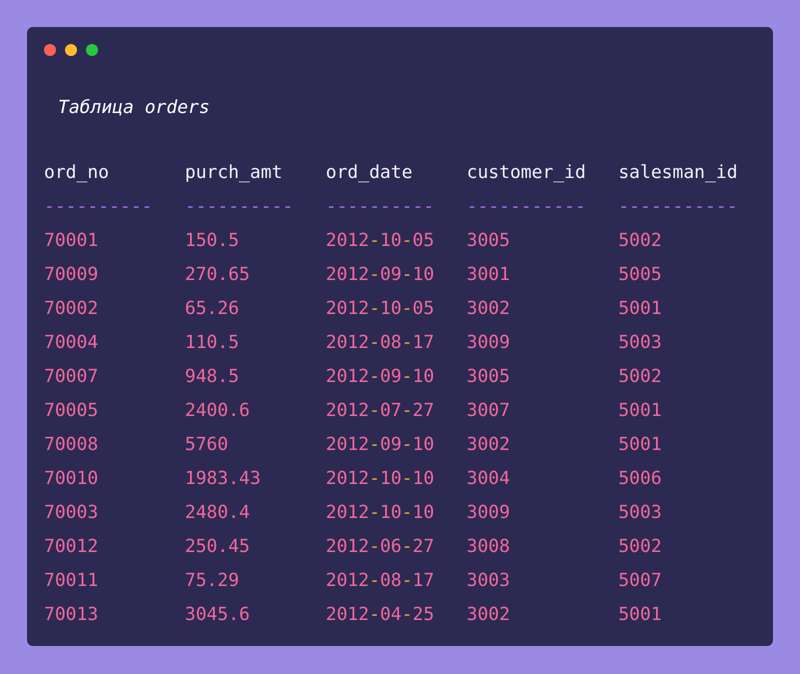 Image resolution: width=800 pixels, height=674 pixels. I want to click on table-cell-text: 150.5, so click(212, 241).